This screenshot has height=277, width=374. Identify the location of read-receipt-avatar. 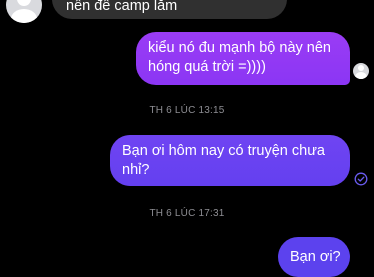
(361, 71).